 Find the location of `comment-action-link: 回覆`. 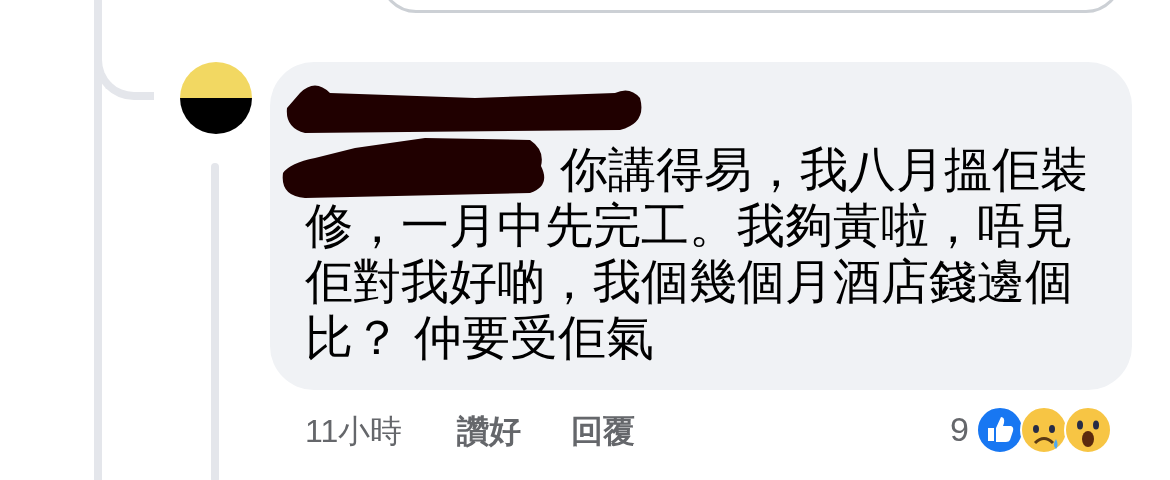

comment-action-link: 回覆 is located at coordinates (603, 431).